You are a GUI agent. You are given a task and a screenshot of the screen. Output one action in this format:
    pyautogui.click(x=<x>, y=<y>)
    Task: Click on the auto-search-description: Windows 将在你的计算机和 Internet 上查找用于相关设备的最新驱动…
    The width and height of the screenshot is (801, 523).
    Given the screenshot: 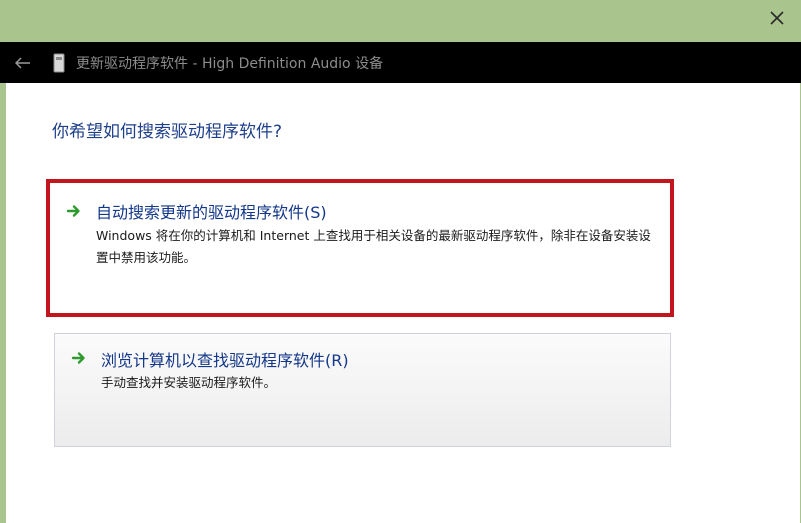 What is the action you would take?
    pyautogui.click(x=373, y=246)
    